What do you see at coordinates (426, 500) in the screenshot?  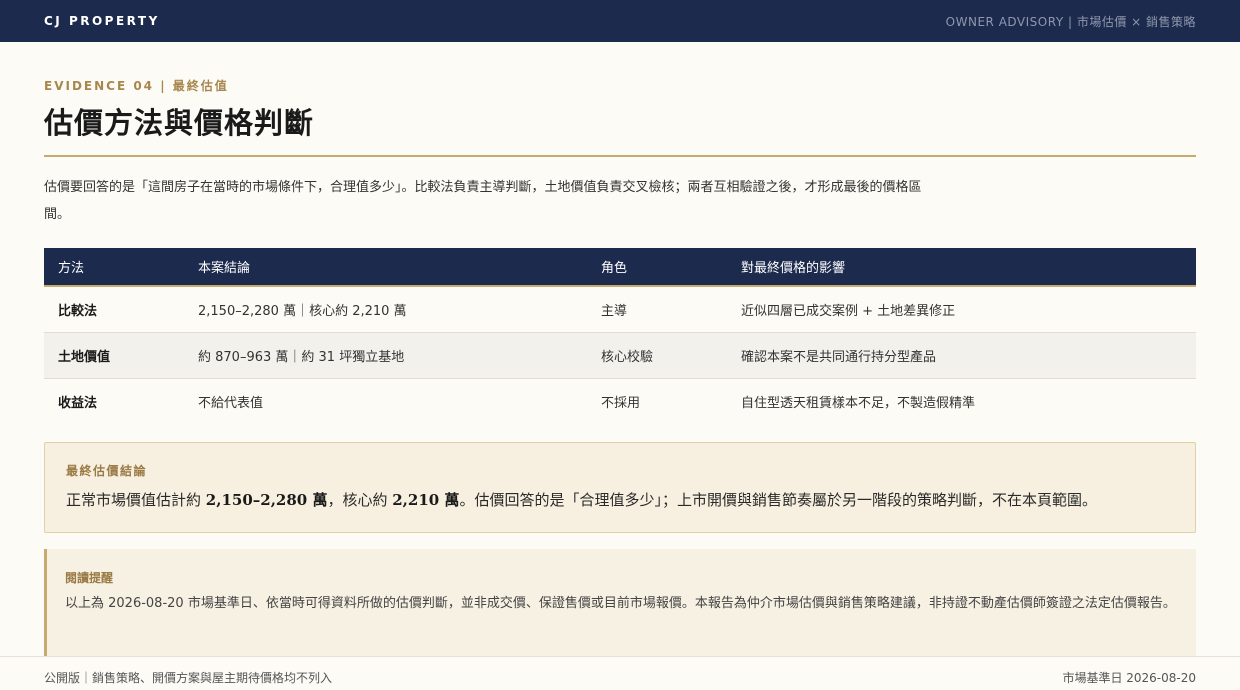 I see `core-valuation: 2,210 萬` at bounding box center [426, 500].